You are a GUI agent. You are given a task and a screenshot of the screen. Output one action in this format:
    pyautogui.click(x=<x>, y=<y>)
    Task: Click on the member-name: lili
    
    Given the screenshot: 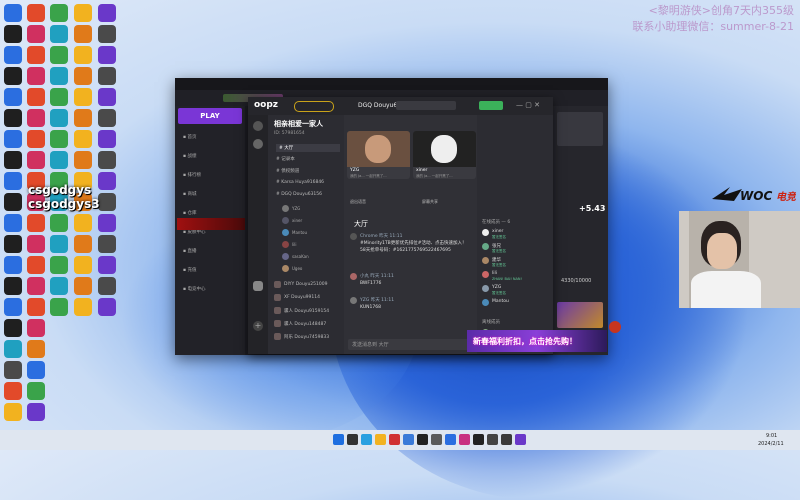 What is the action you would take?
    pyautogui.click(x=494, y=273)
    